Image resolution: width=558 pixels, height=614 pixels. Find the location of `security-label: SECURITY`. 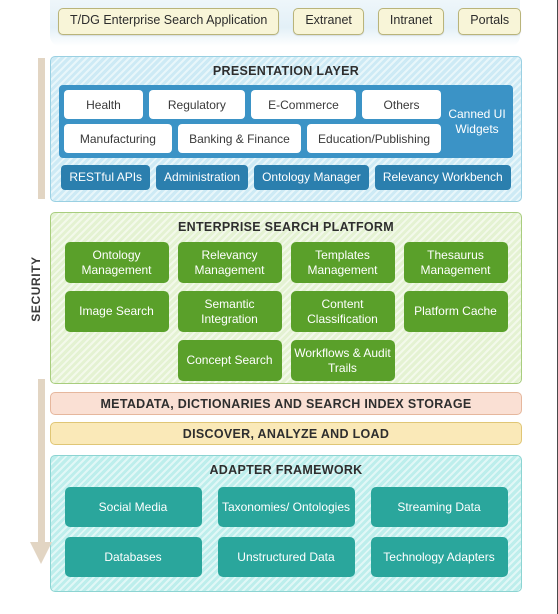

security-label: SECURITY is located at coordinates (36, 289).